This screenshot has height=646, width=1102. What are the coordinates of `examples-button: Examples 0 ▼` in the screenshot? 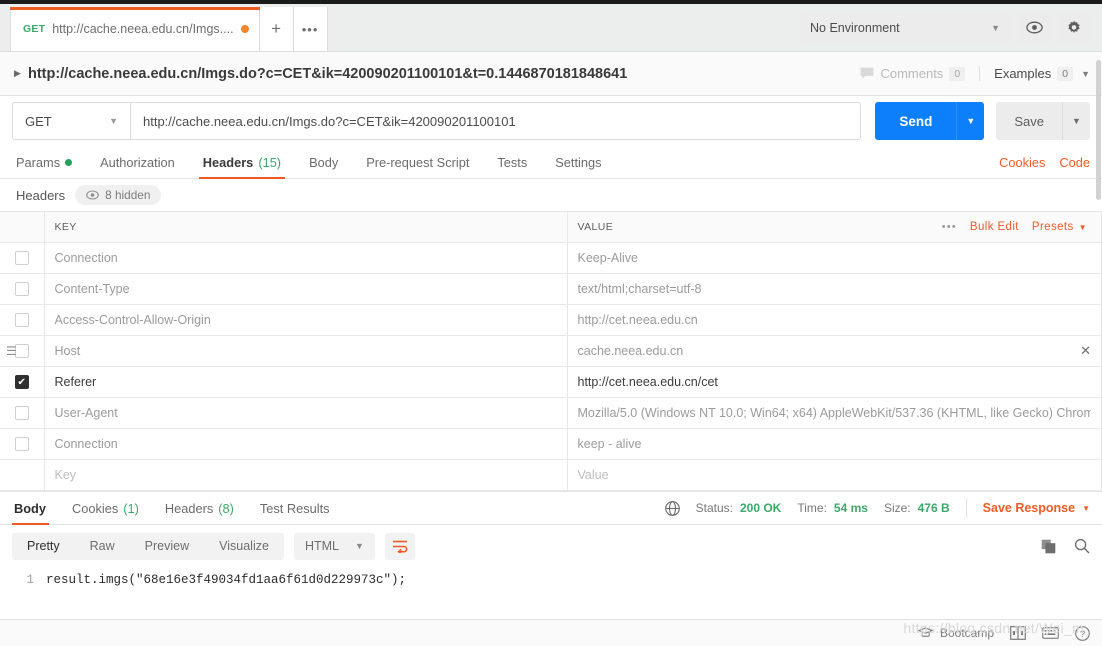 It's located at (1034, 73).